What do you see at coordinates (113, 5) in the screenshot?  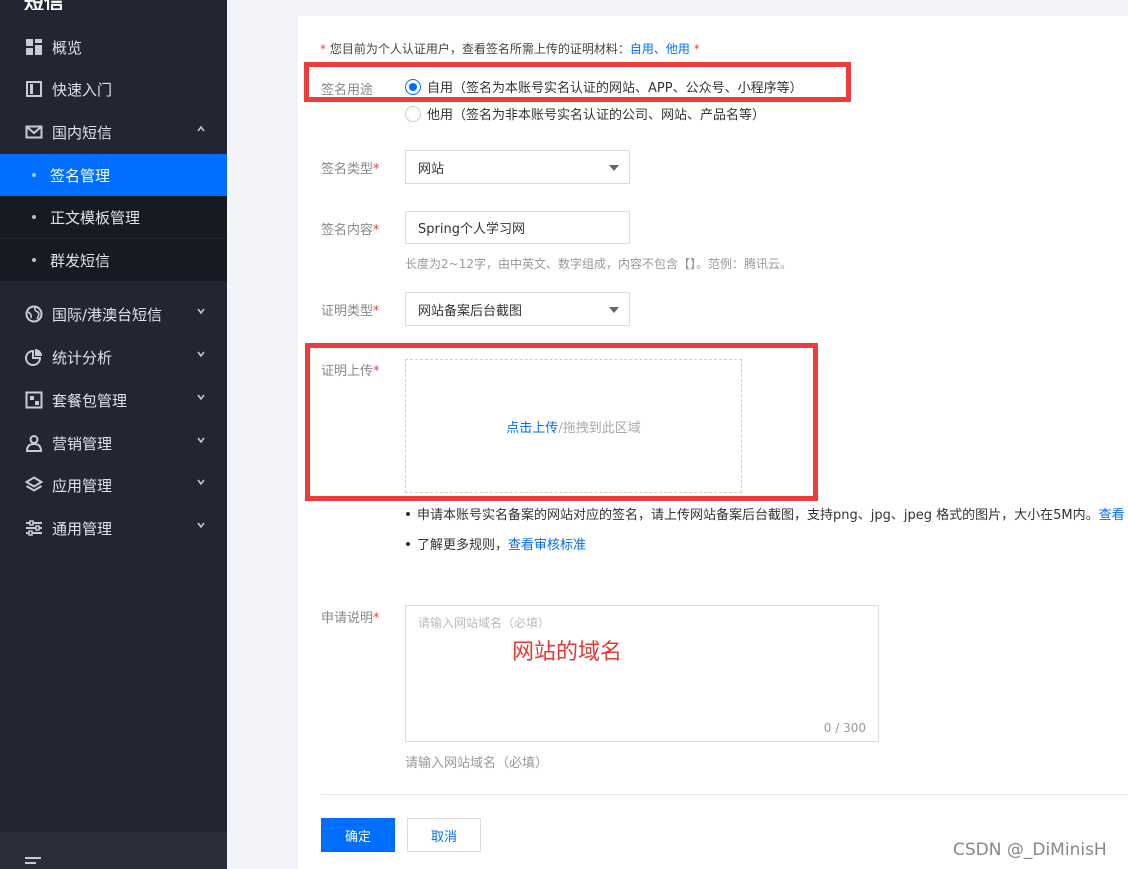 I see `sidebar-brand: 短信` at bounding box center [113, 5].